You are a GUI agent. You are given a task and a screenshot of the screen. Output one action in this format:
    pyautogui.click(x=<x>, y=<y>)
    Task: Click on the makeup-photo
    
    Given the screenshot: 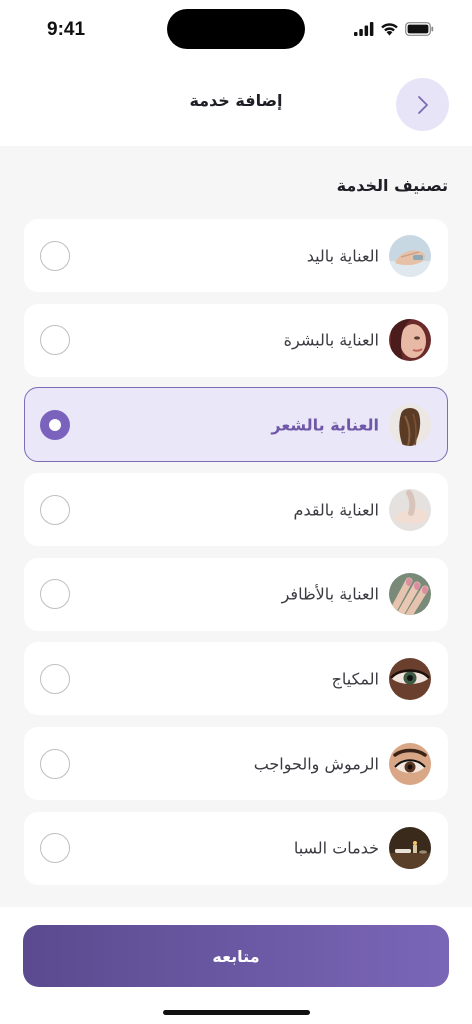 What is the action you would take?
    pyautogui.click(x=410, y=678)
    